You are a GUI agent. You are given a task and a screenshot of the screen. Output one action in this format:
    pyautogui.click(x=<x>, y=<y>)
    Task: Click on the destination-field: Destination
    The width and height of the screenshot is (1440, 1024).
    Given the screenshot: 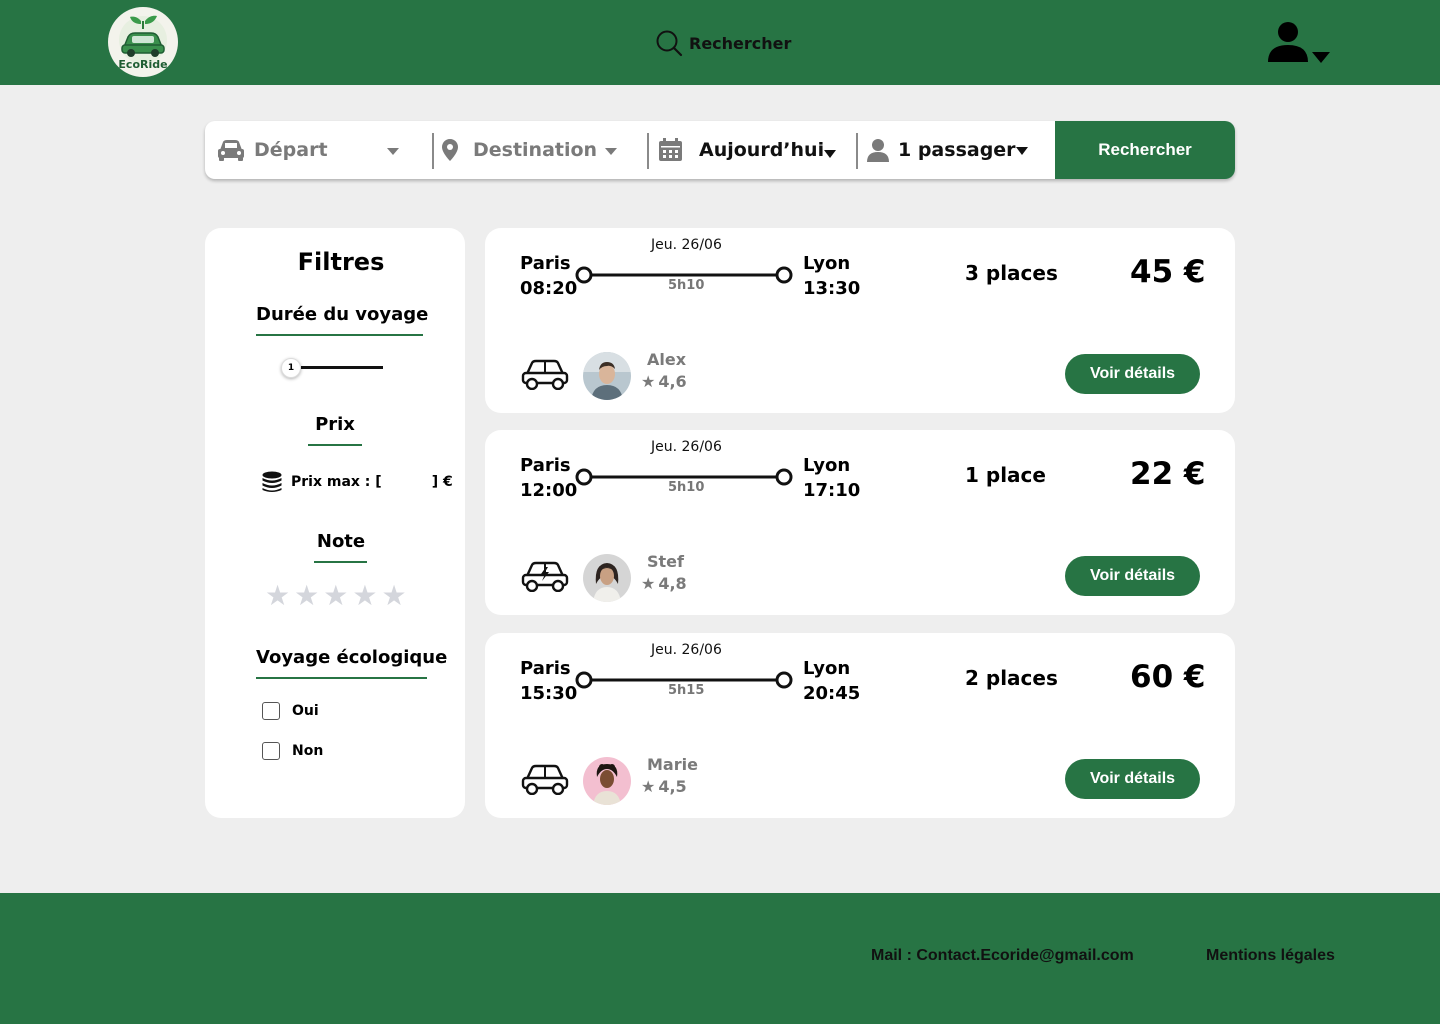 What is the action you would take?
    pyautogui.click(x=541, y=150)
    